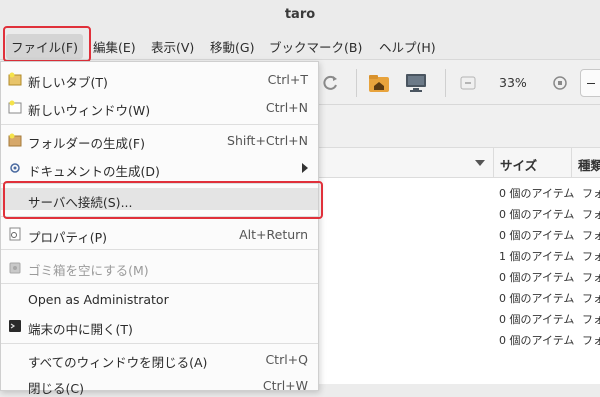 This screenshot has width=600, height=397. I want to click on menu-item-label: フォルダーの生成(F), so click(86, 143).